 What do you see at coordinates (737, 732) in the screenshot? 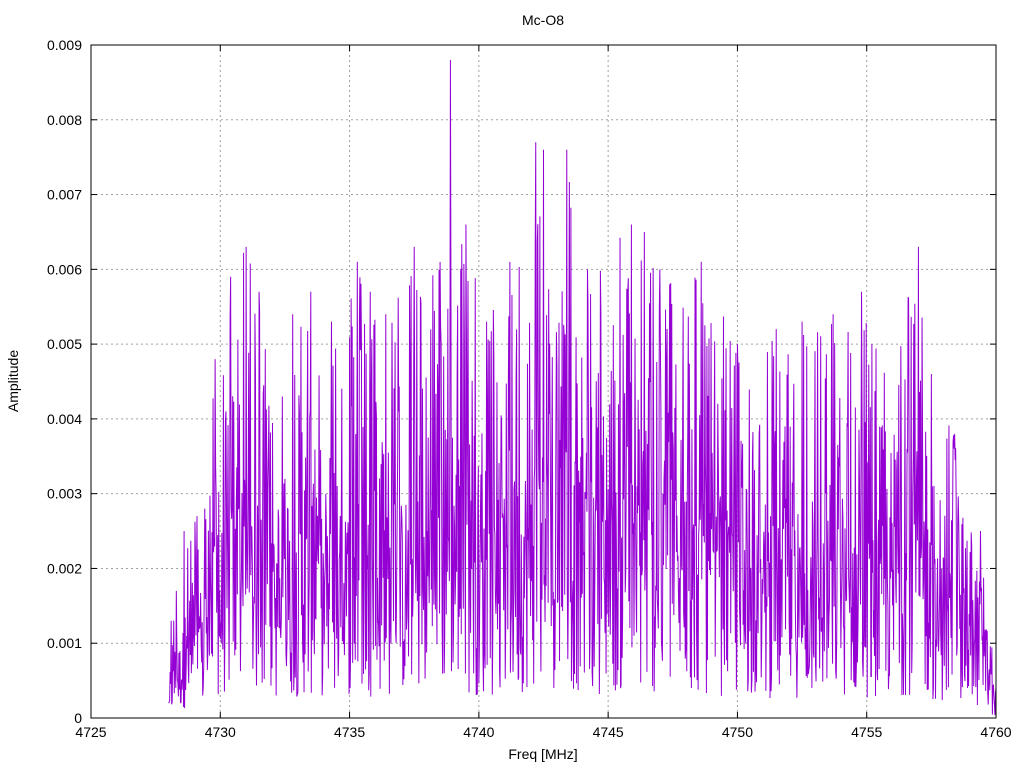
I see `x-tick-label: 4750` at bounding box center [737, 732].